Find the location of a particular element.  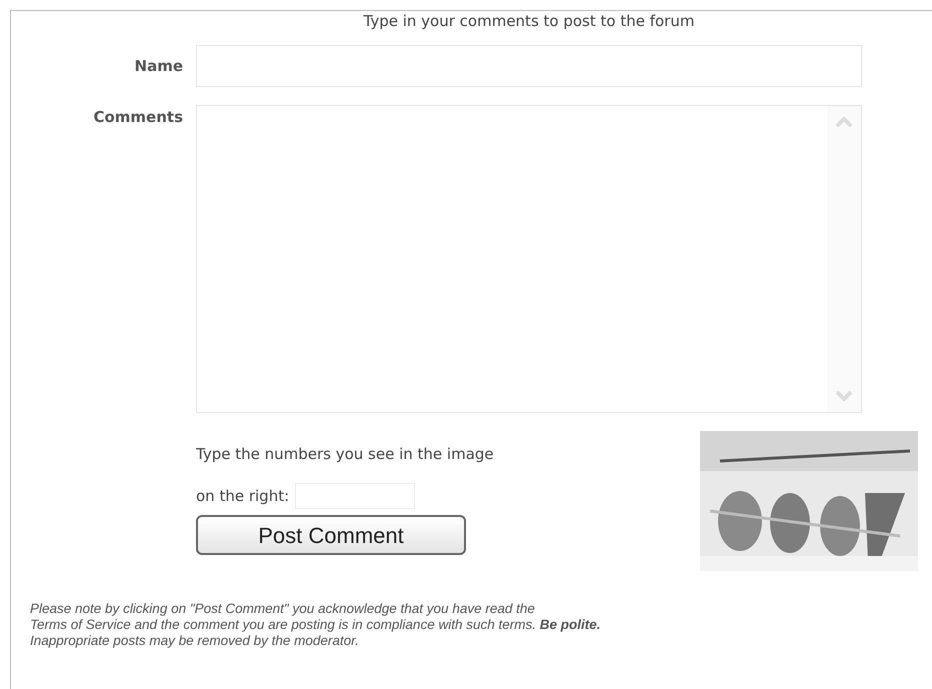

form-heading: Type in your comments to post to the forum is located at coordinates (529, 21).